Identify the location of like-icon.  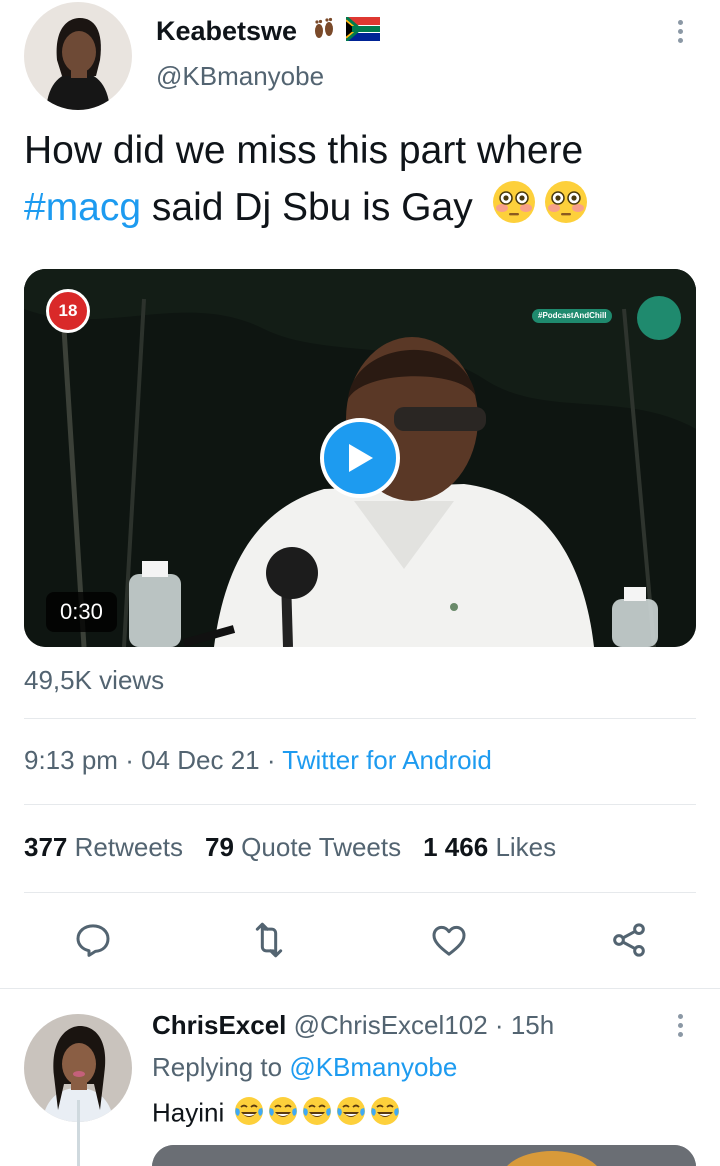
(449, 940).